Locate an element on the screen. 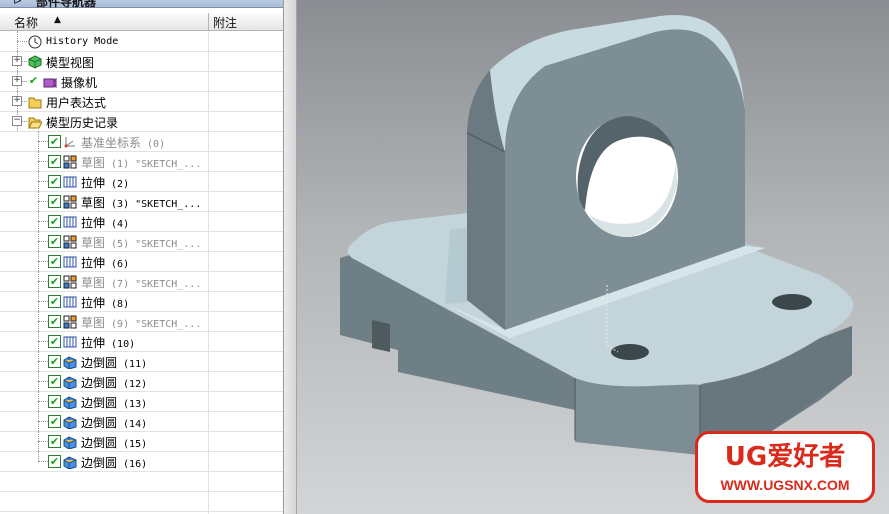  column-header: 名称 ▲ 附注 is located at coordinates (141, 22).